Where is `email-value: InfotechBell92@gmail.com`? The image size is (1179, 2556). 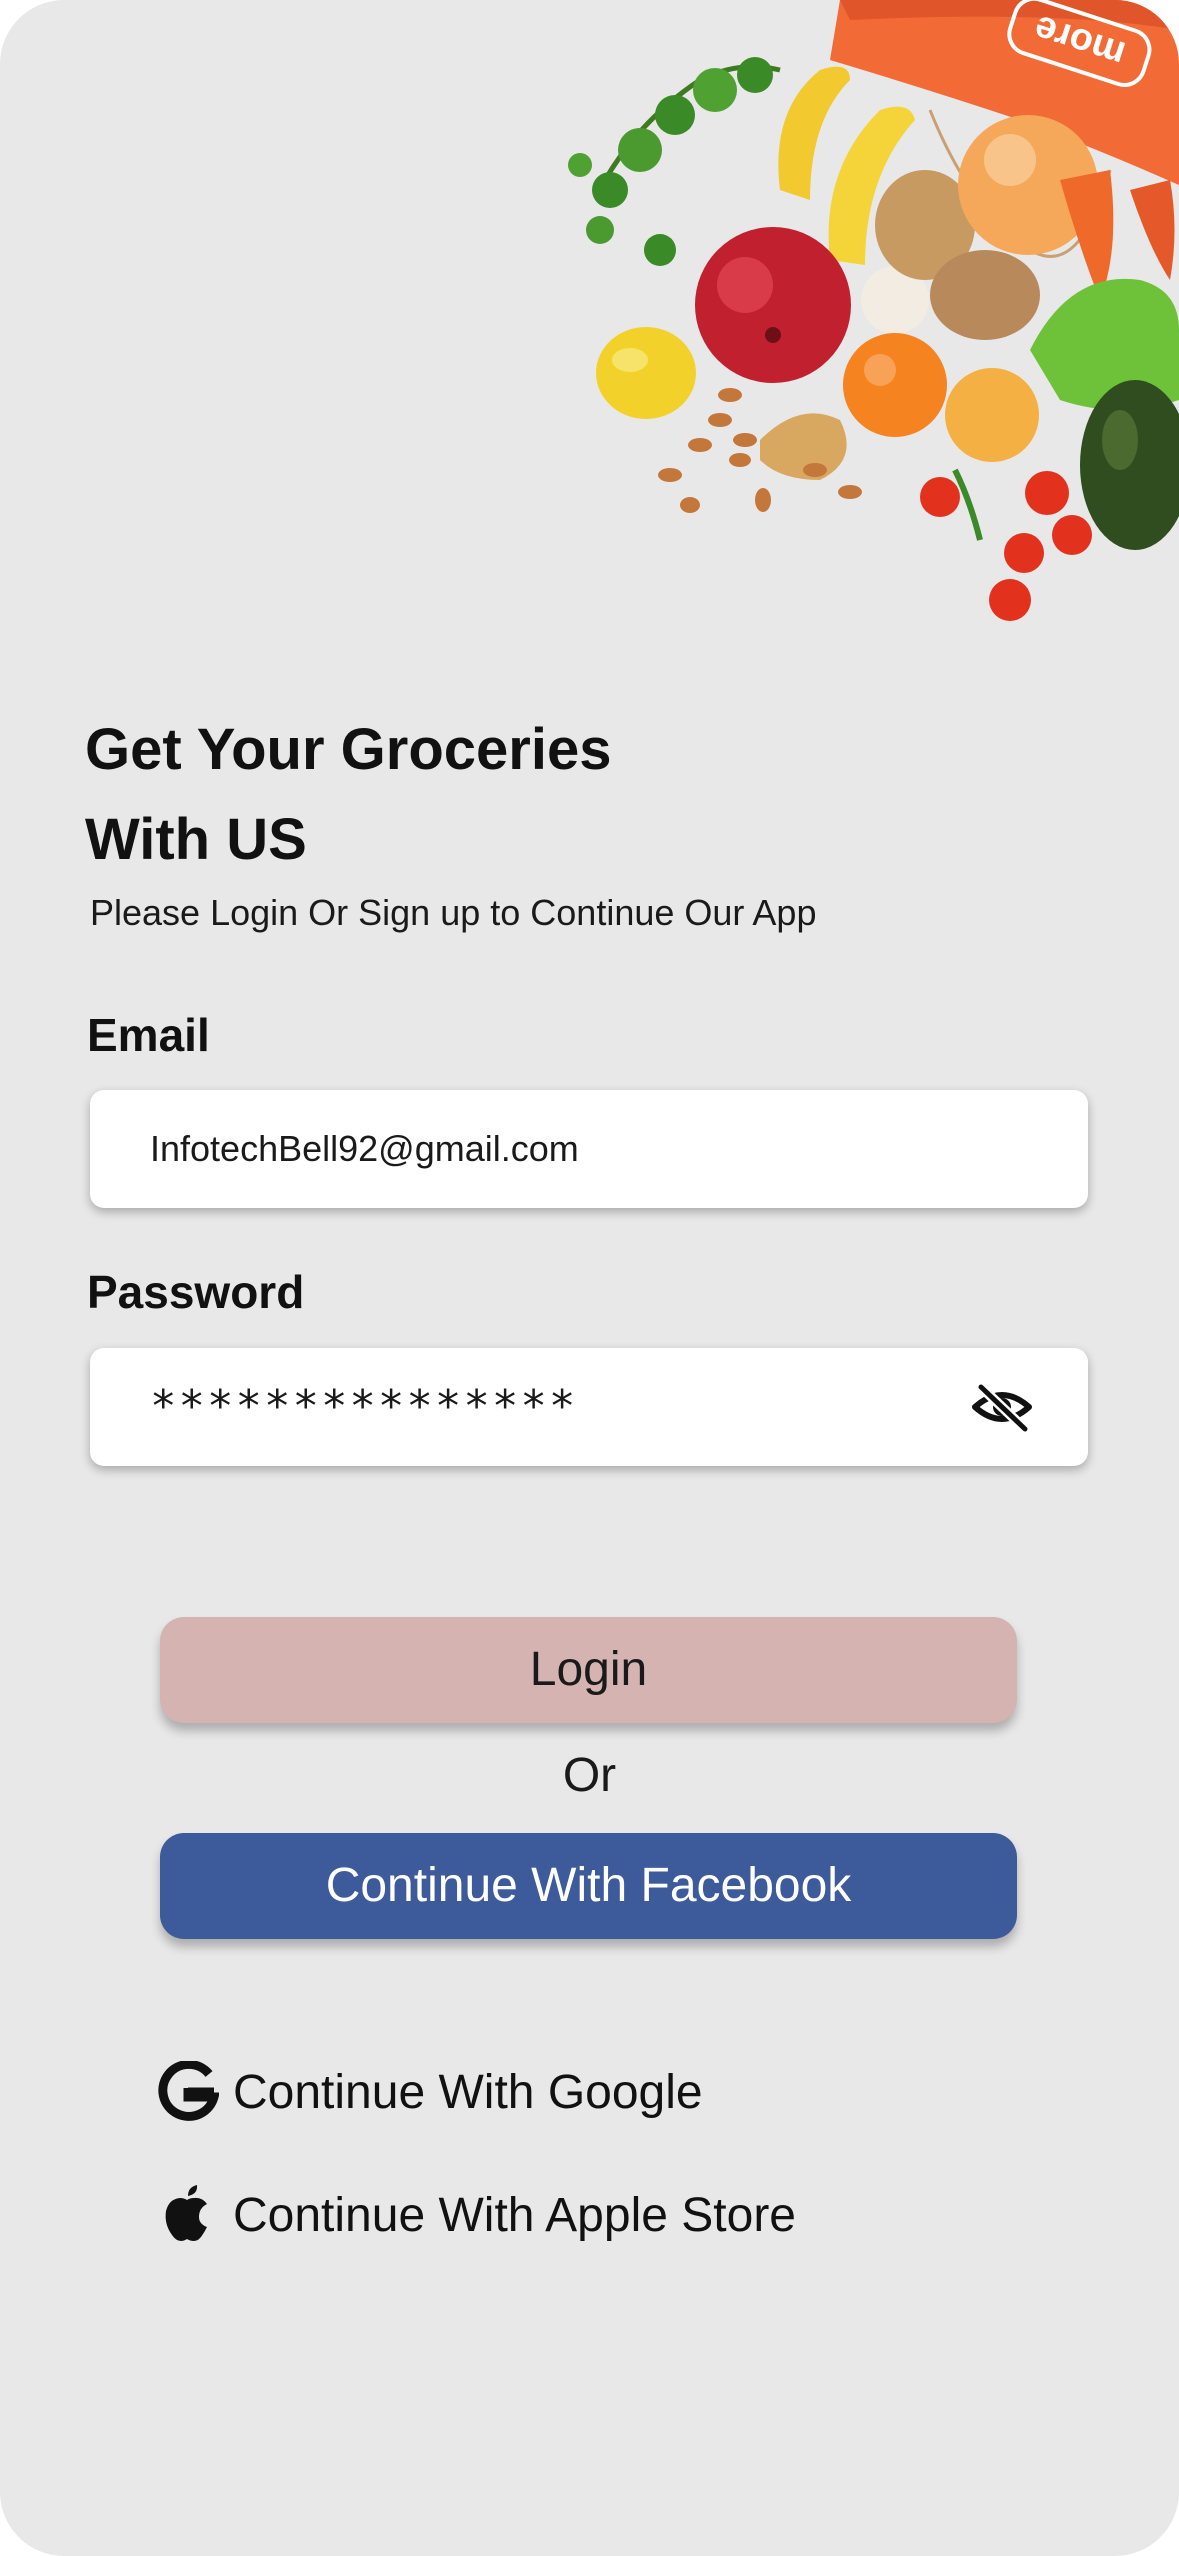
email-value: InfotechBell92@gmail.com is located at coordinates (364, 1149).